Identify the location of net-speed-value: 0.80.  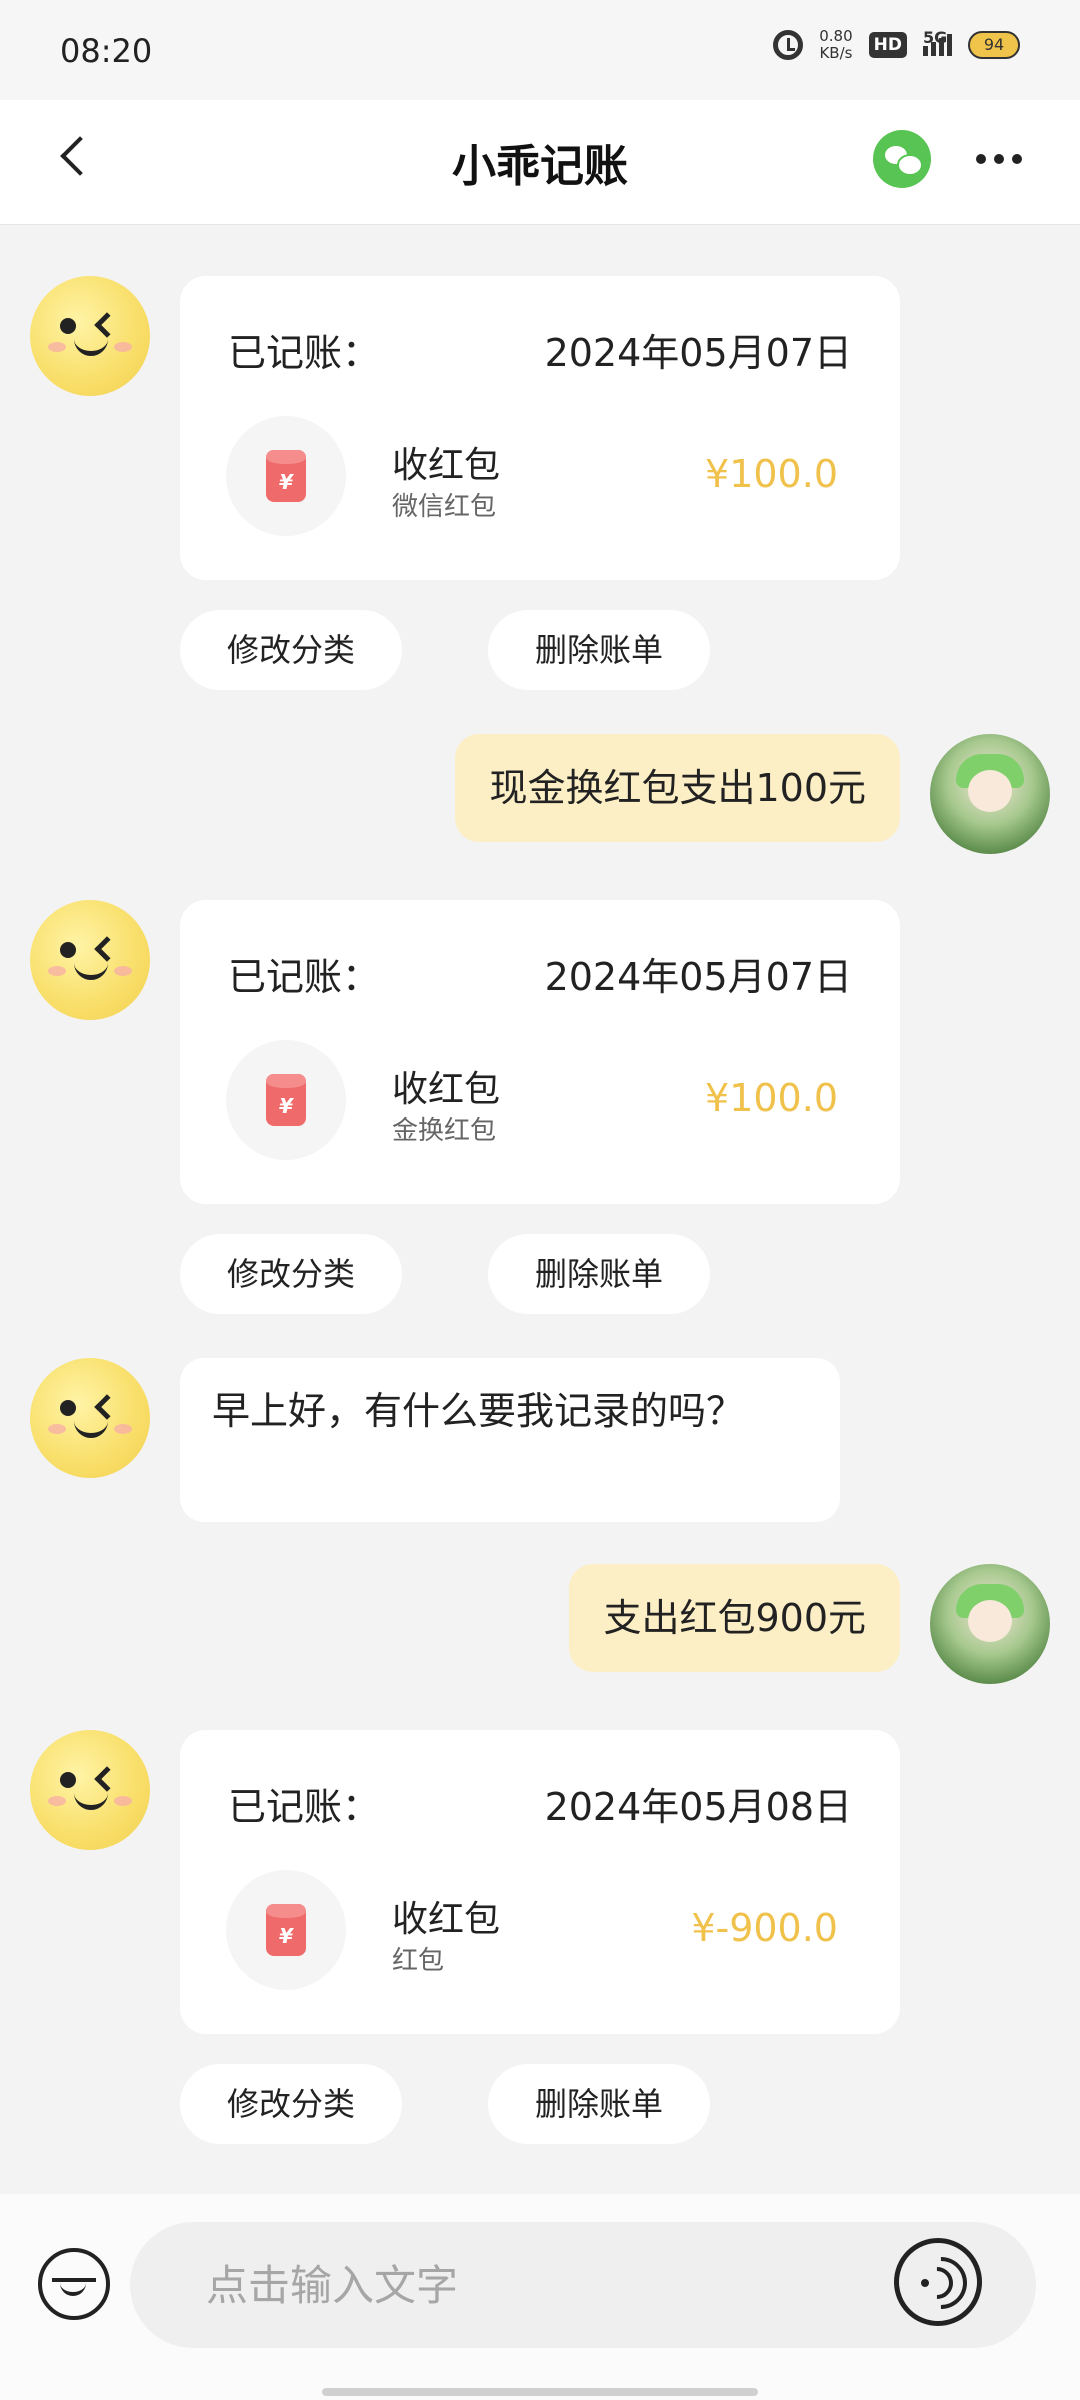
(836, 36).